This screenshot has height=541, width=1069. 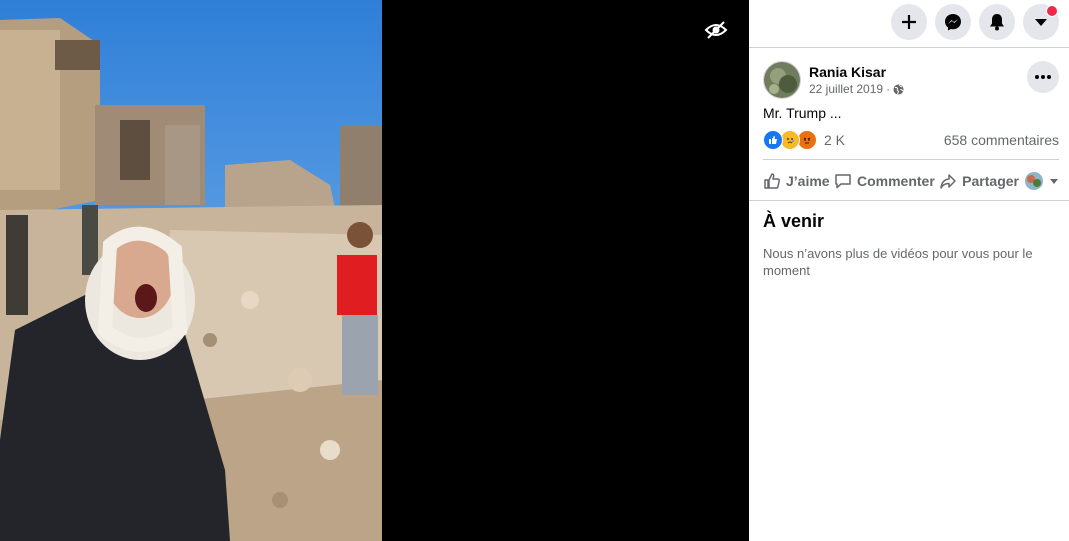 I want to click on top-nav-actions, so click(x=975, y=22).